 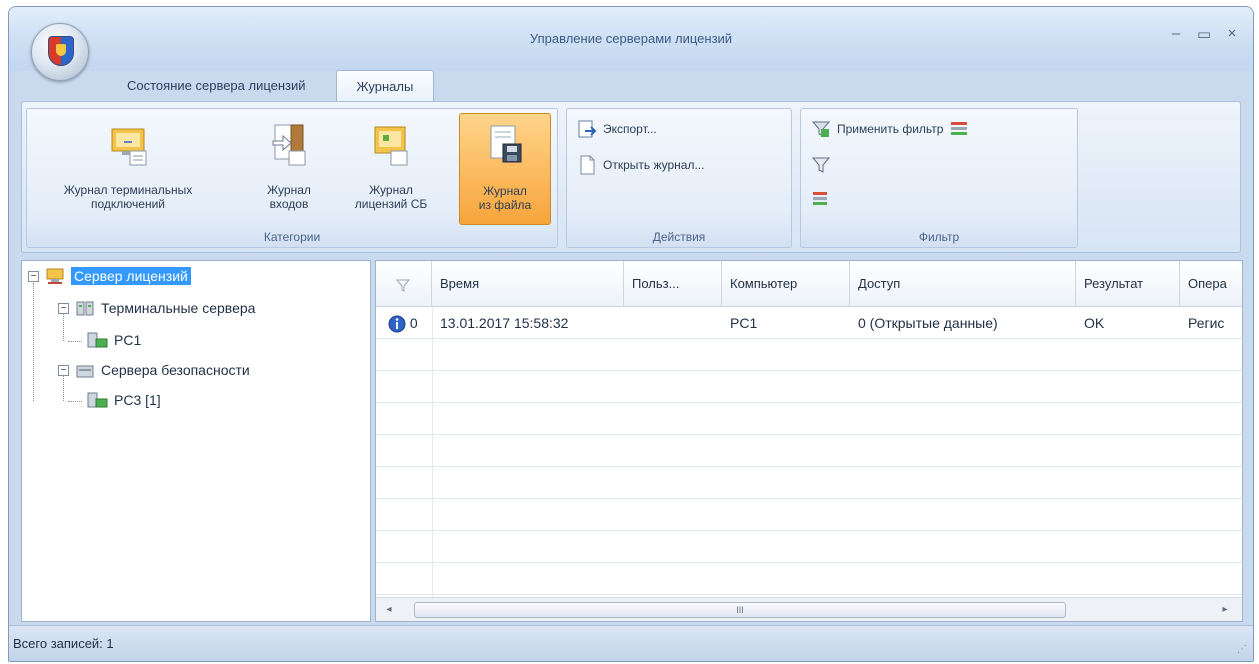 What do you see at coordinates (679, 237) in the screenshot?
I see `actions-group-label: Действия` at bounding box center [679, 237].